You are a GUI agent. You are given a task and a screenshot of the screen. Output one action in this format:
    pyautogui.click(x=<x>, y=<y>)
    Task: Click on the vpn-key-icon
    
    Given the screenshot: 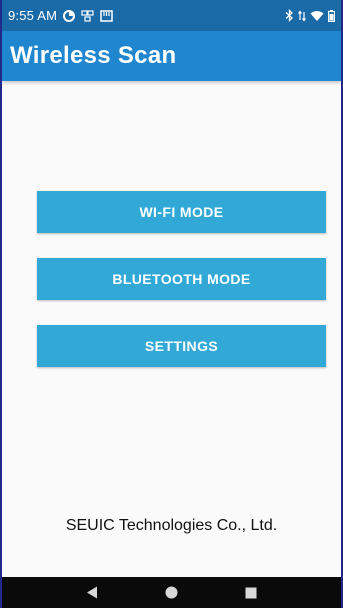 What is the action you would take?
    pyautogui.click(x=87, y=15)
    